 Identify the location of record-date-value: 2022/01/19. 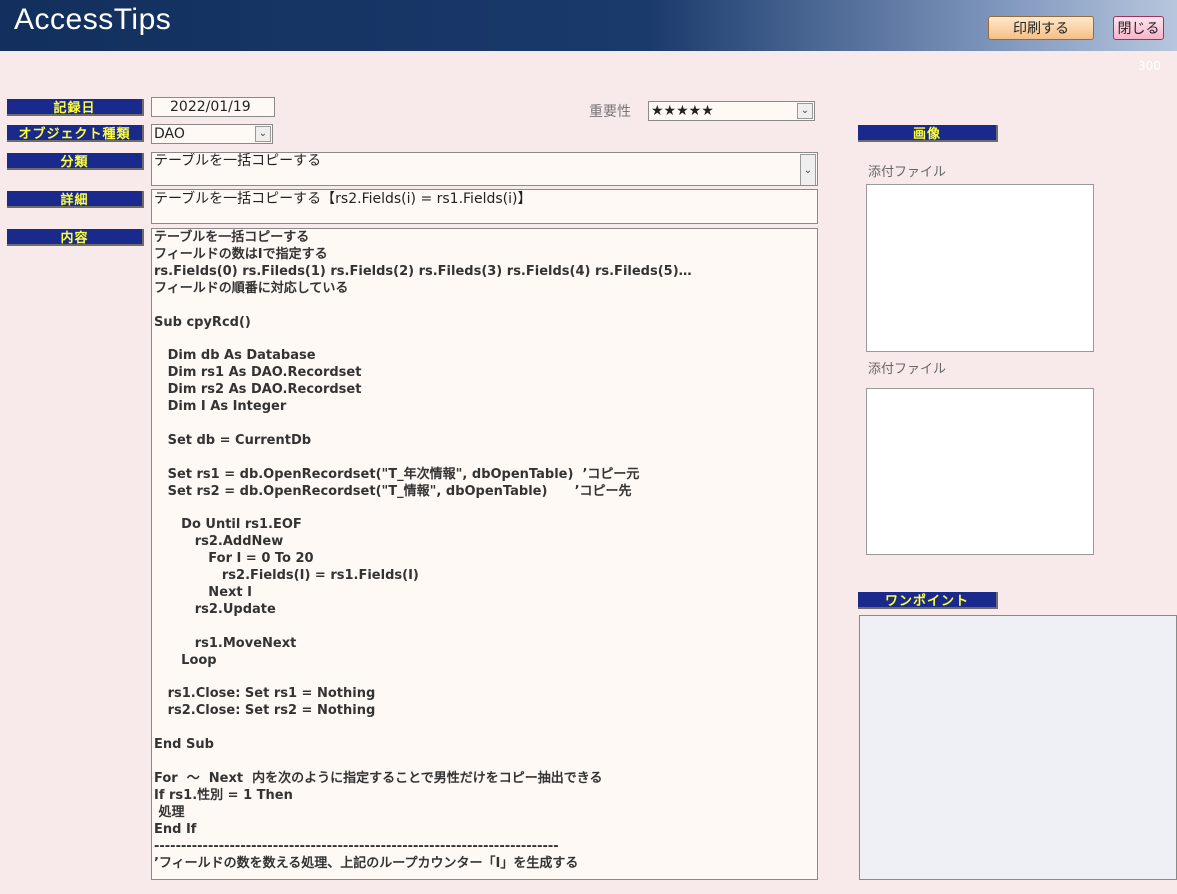
(210, 107).